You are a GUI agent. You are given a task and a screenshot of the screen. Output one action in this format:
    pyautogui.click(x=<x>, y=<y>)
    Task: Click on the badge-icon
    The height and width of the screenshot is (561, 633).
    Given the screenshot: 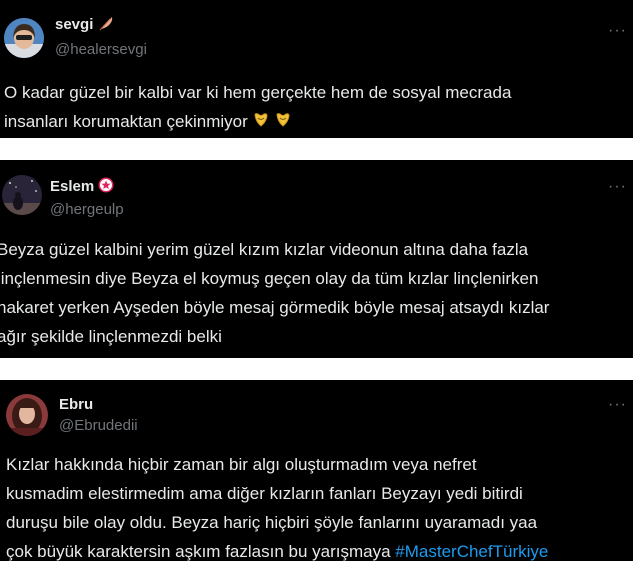 What is the action you would take?
    pyautogui.click(x=106, y=187)
    